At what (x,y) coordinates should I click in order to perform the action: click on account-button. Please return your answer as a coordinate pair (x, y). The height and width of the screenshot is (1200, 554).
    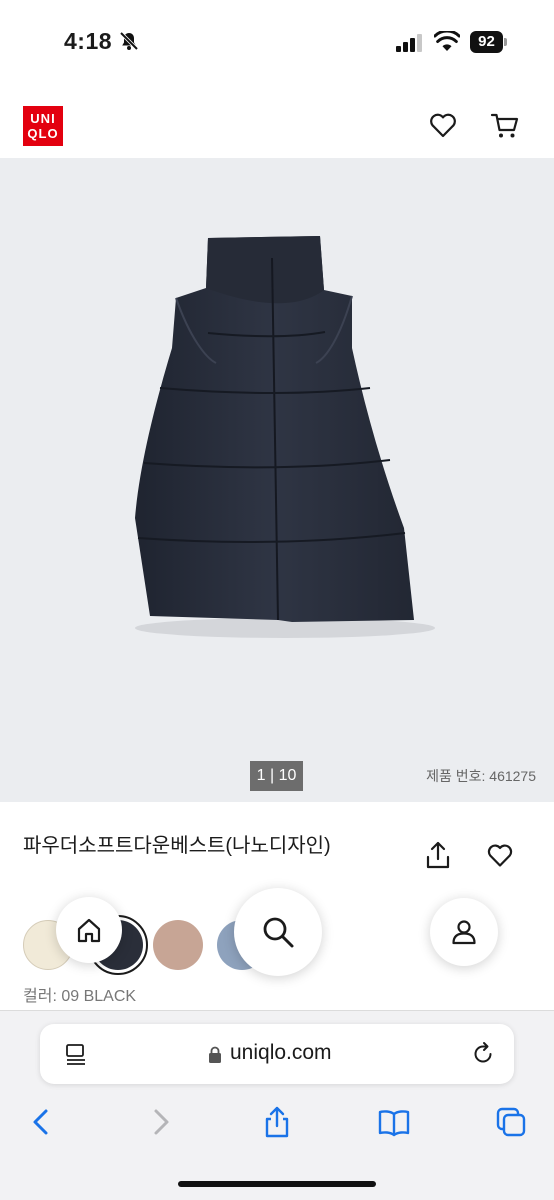
    Looking at the image, I should click on (464, 932).